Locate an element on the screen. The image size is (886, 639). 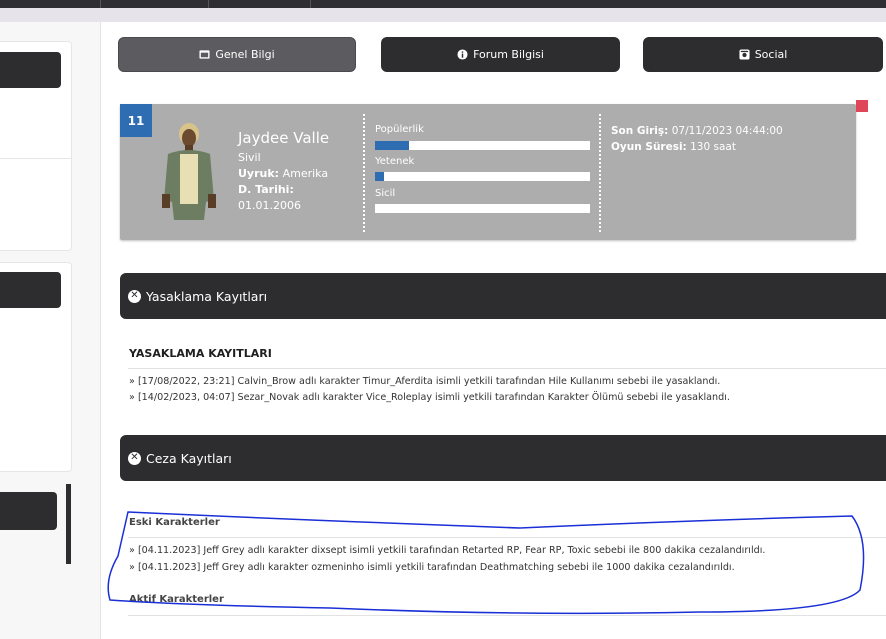
annotation-stroke is located at coordinates (486, 563).